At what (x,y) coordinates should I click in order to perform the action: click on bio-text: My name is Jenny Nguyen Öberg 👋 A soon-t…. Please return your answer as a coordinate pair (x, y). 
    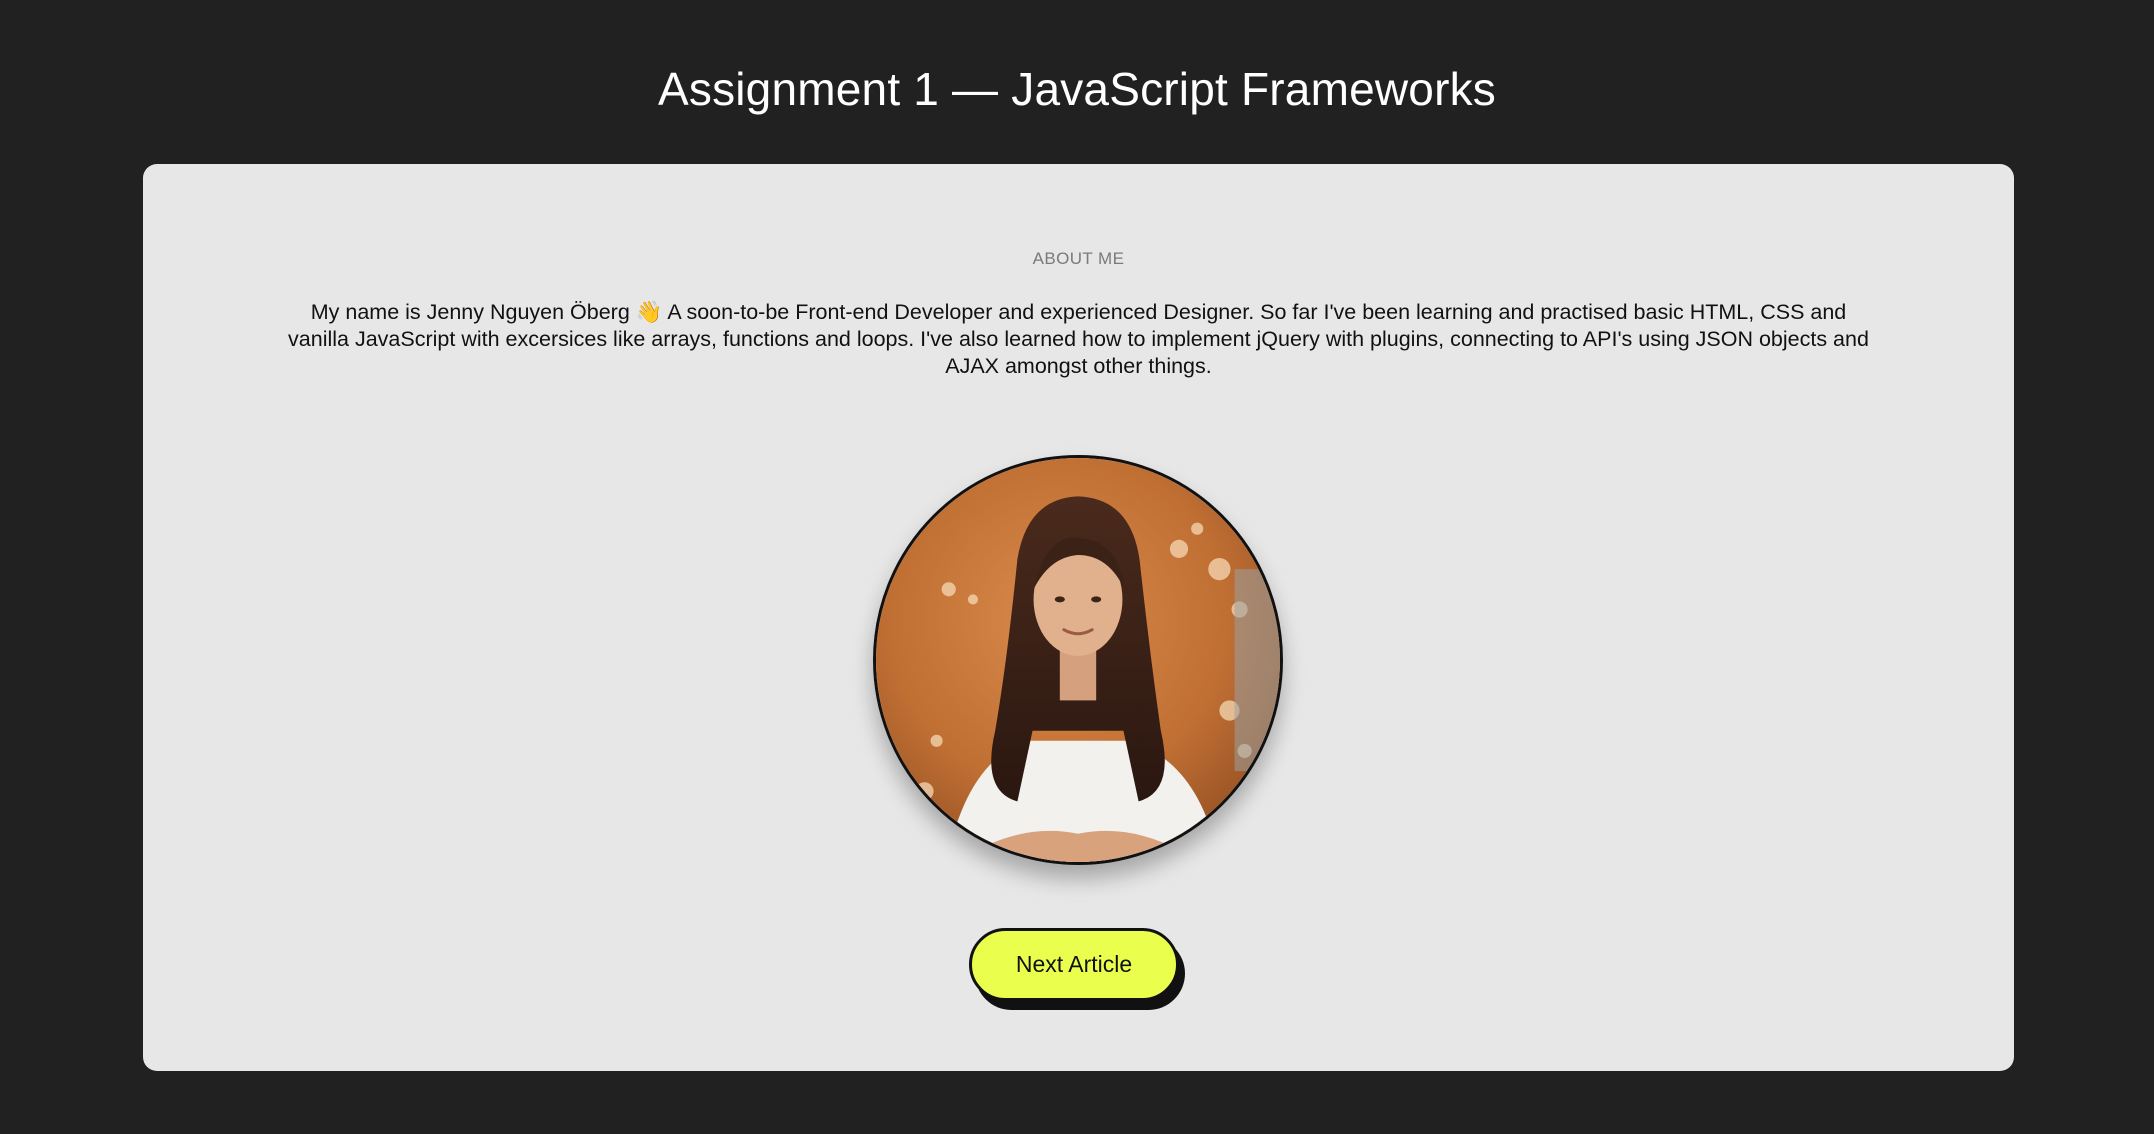
    Looking at the image, I should click on (1078, 339).